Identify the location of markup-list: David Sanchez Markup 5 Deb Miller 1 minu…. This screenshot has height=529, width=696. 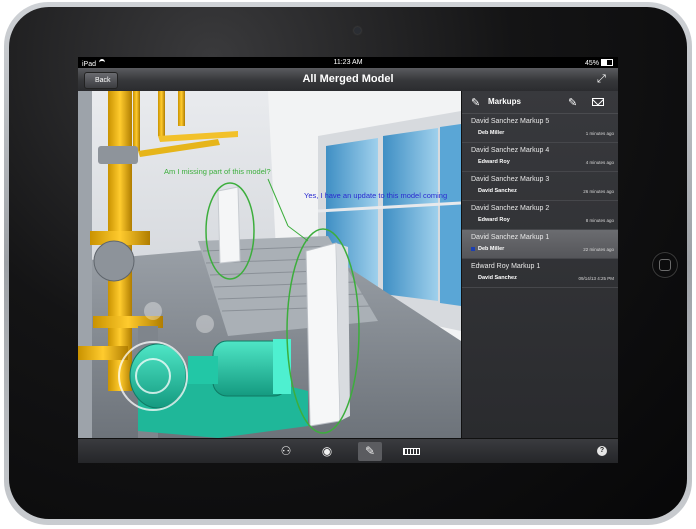
(540, 201).